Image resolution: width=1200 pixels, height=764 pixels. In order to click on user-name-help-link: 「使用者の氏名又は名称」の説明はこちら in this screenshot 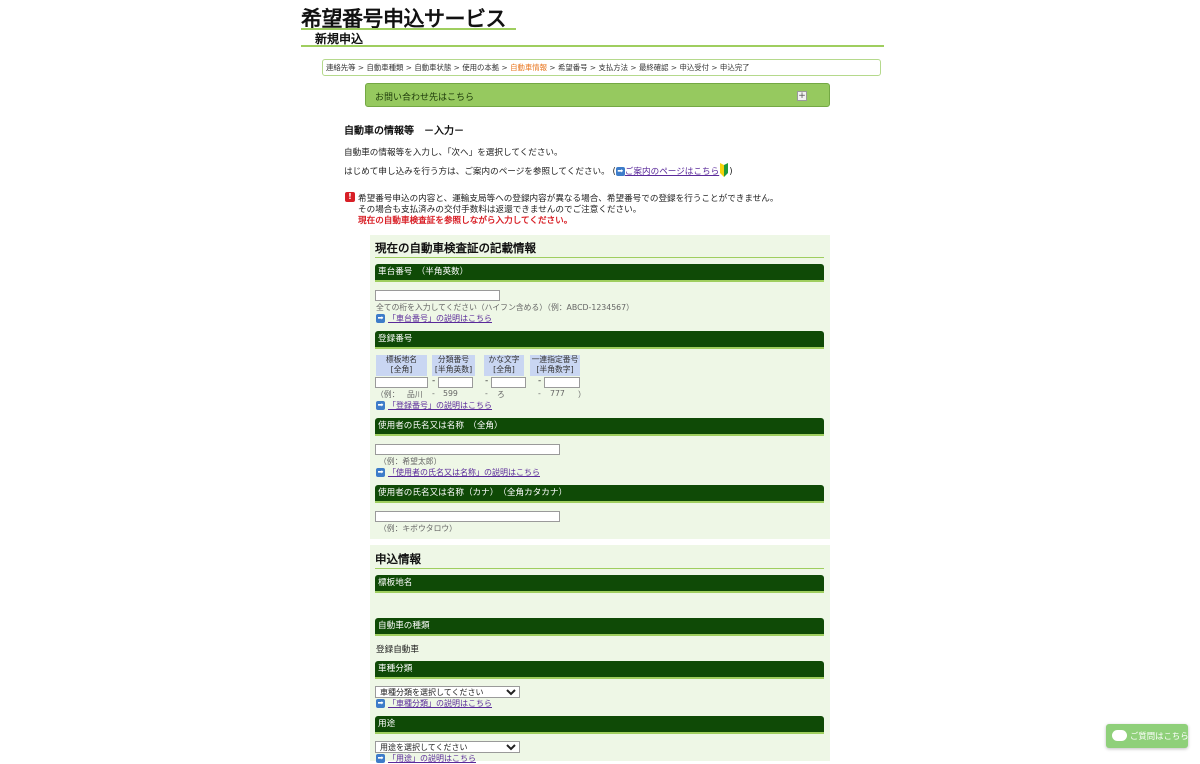, I will do `click(464, 472)`.